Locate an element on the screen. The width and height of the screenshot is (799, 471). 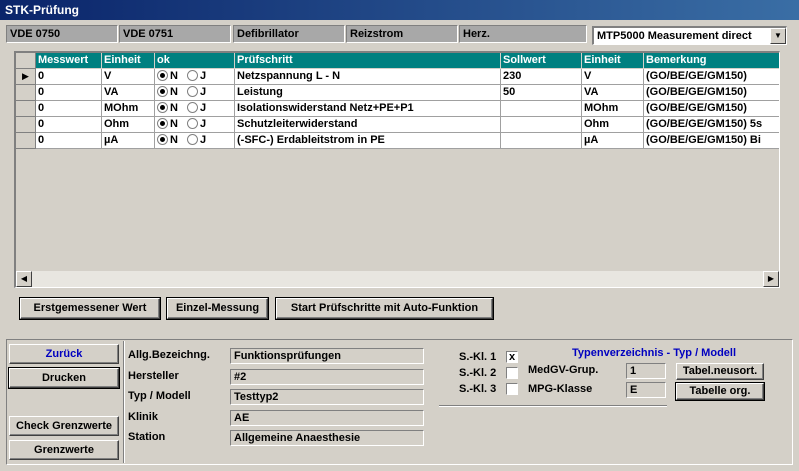
cell-einheit-soll: µA is located at coordinates (613, 141).